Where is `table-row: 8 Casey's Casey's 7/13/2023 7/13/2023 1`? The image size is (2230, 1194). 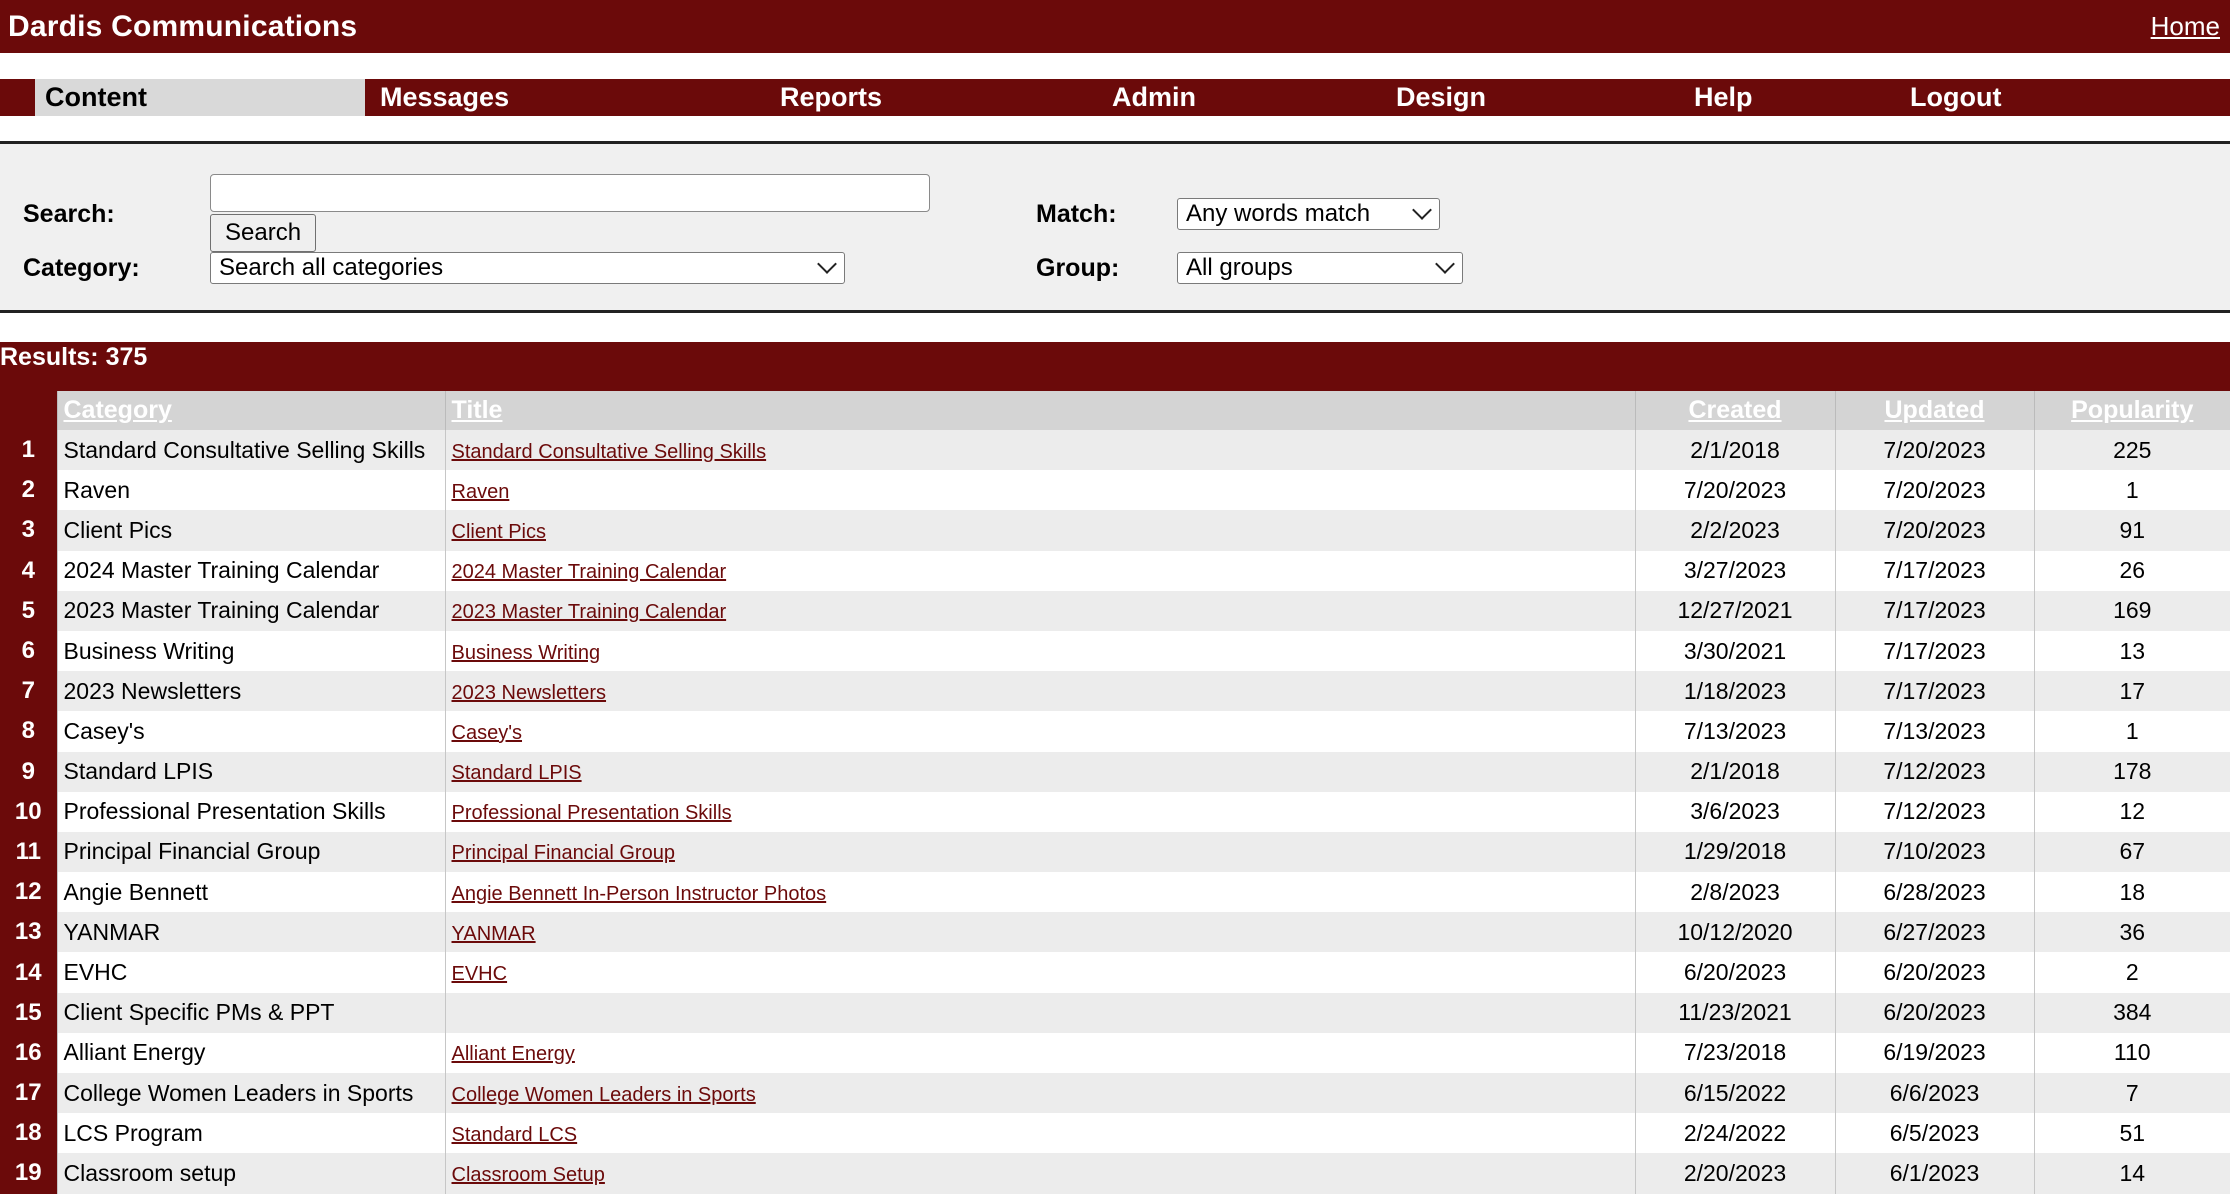 table-row: 8 Casey's Casey's 7/13/2023 7/13/2023 1 is located at coordinates (1115, 731).